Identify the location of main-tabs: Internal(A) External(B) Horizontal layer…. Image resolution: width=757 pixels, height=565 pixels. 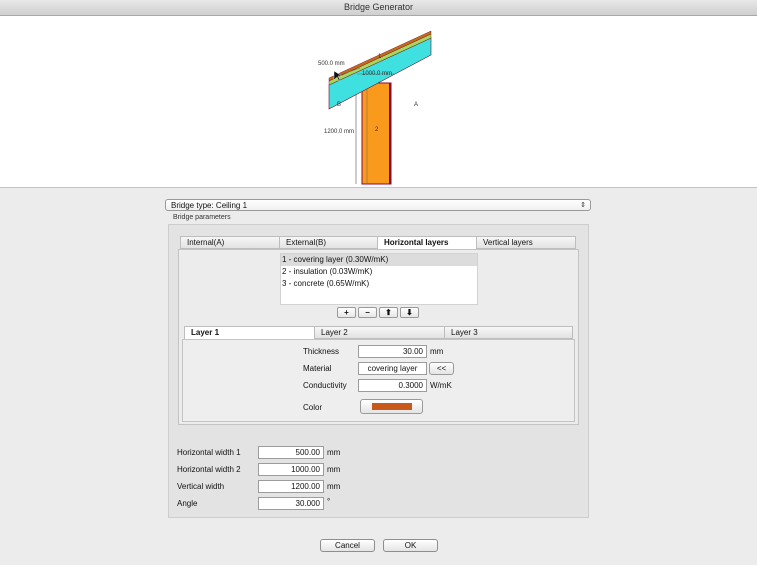
(378, 242).